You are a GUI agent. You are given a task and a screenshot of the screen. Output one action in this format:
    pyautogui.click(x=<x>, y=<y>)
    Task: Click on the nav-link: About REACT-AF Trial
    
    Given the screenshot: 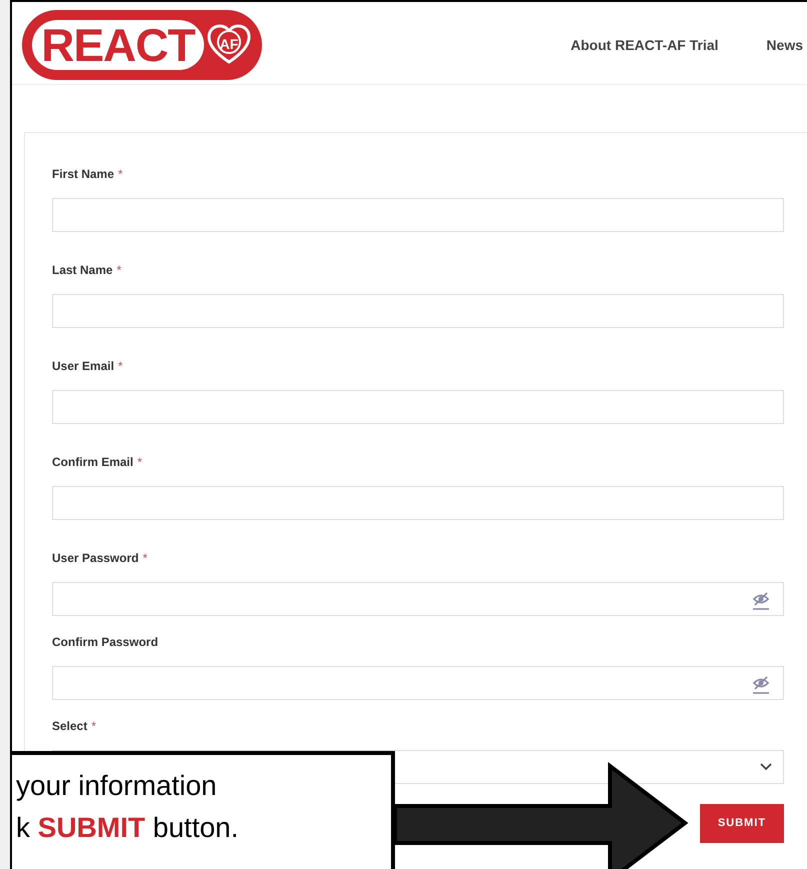 What is the action you would take?
    pyautogui.click(x=644, y=45)
    